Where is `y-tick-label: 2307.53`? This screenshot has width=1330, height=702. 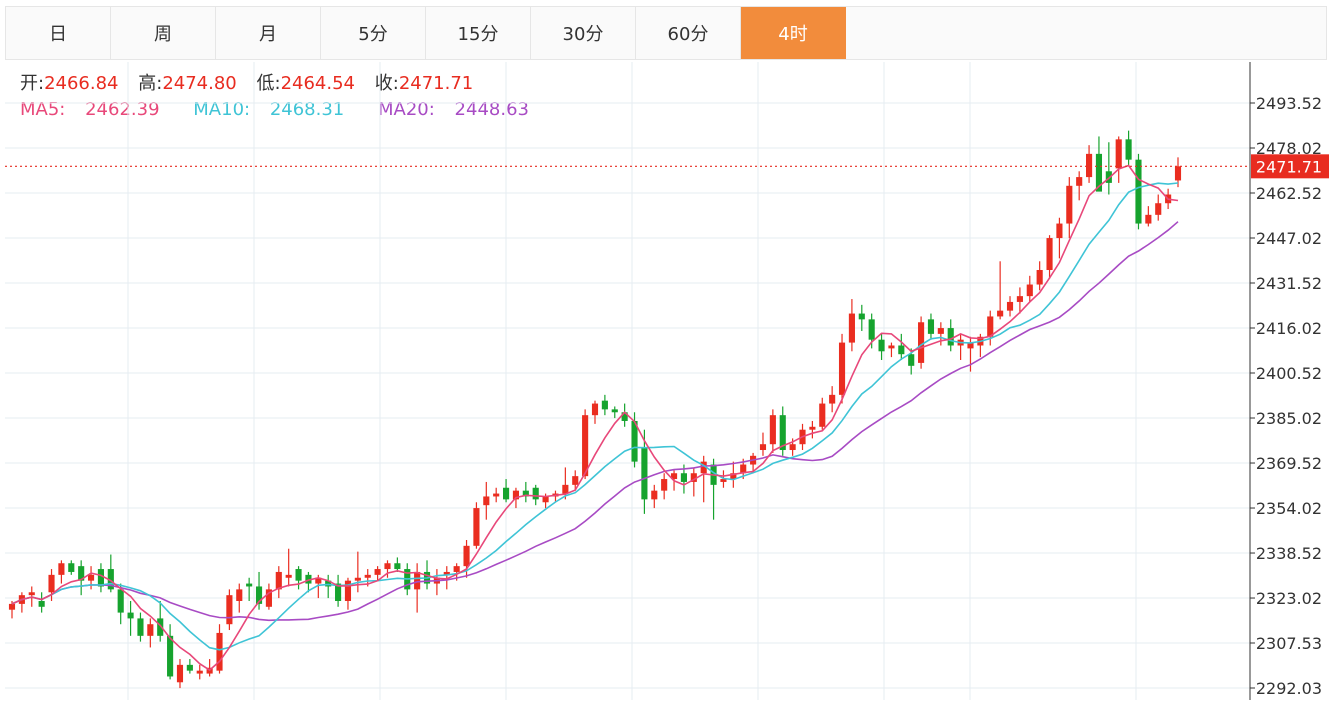 y-tick-label: 2307.53 is located at coordinates (1289, 643).